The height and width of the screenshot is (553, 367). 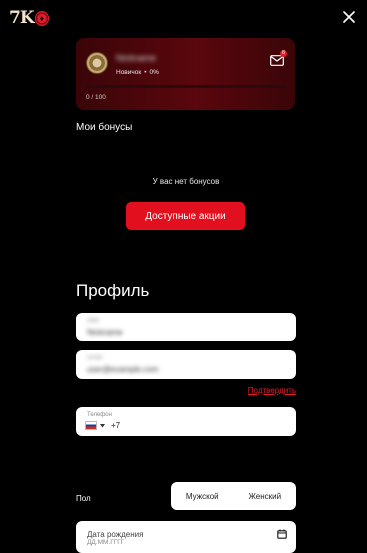 I want to click on level-row: Новичок • 0%, so click(x=137, y=72).